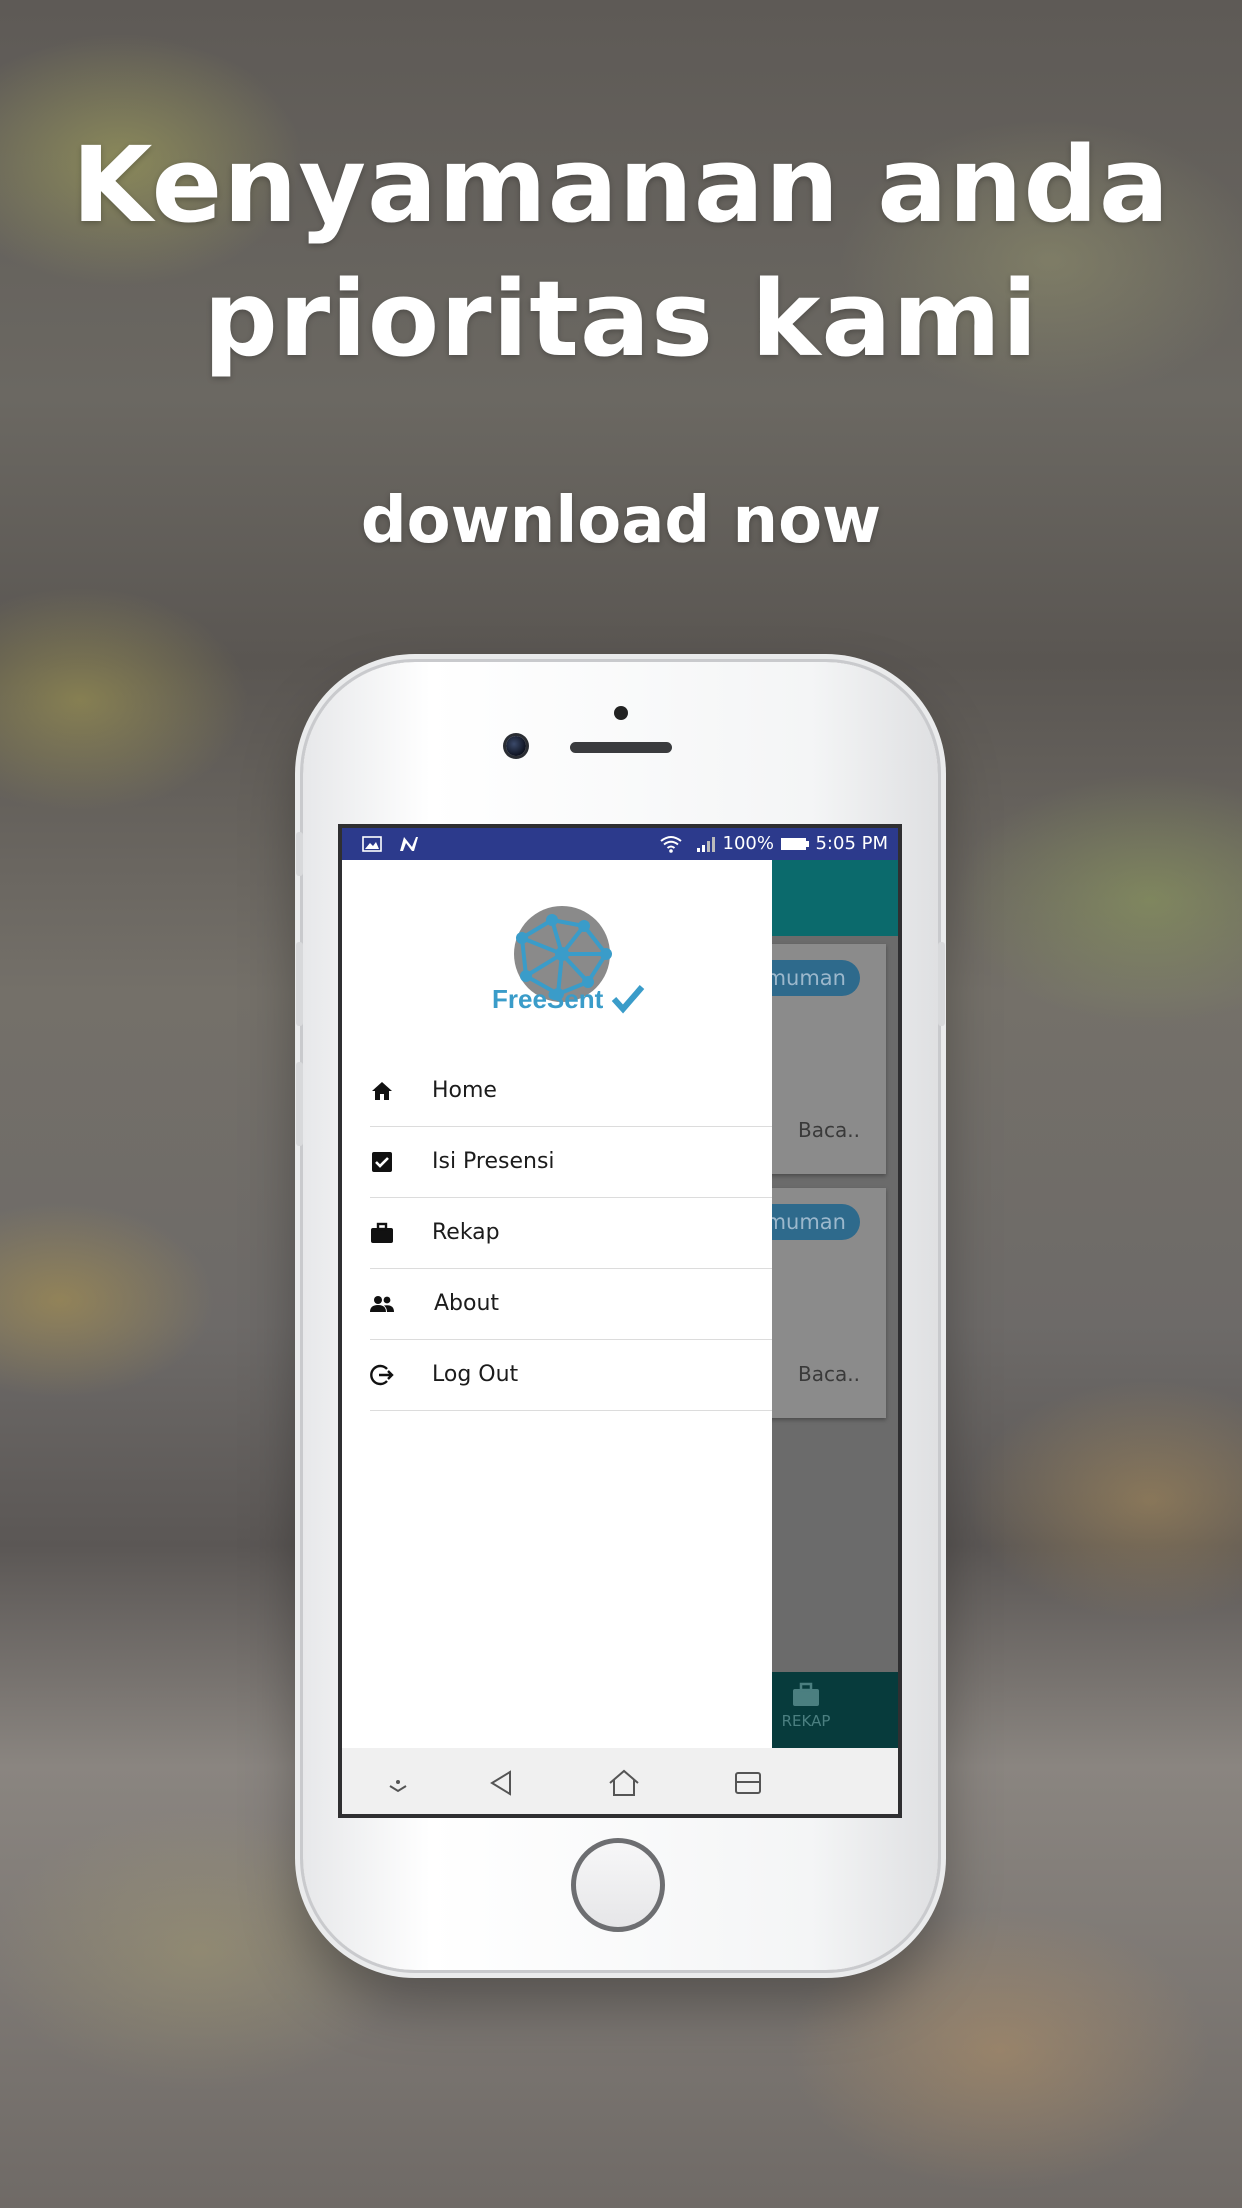 The height and width of the screenshot is (2208, 1242). I want to click on menu-label: Home, so click(464, 1090).